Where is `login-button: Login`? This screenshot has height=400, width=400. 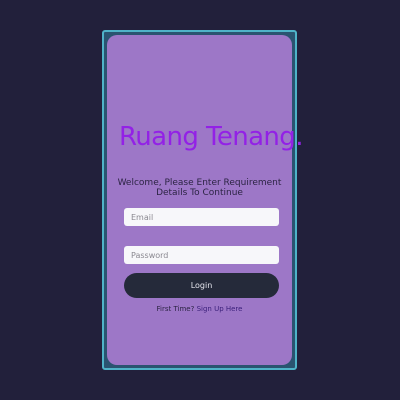
login-button: Login is located at coordinates (201, 285).